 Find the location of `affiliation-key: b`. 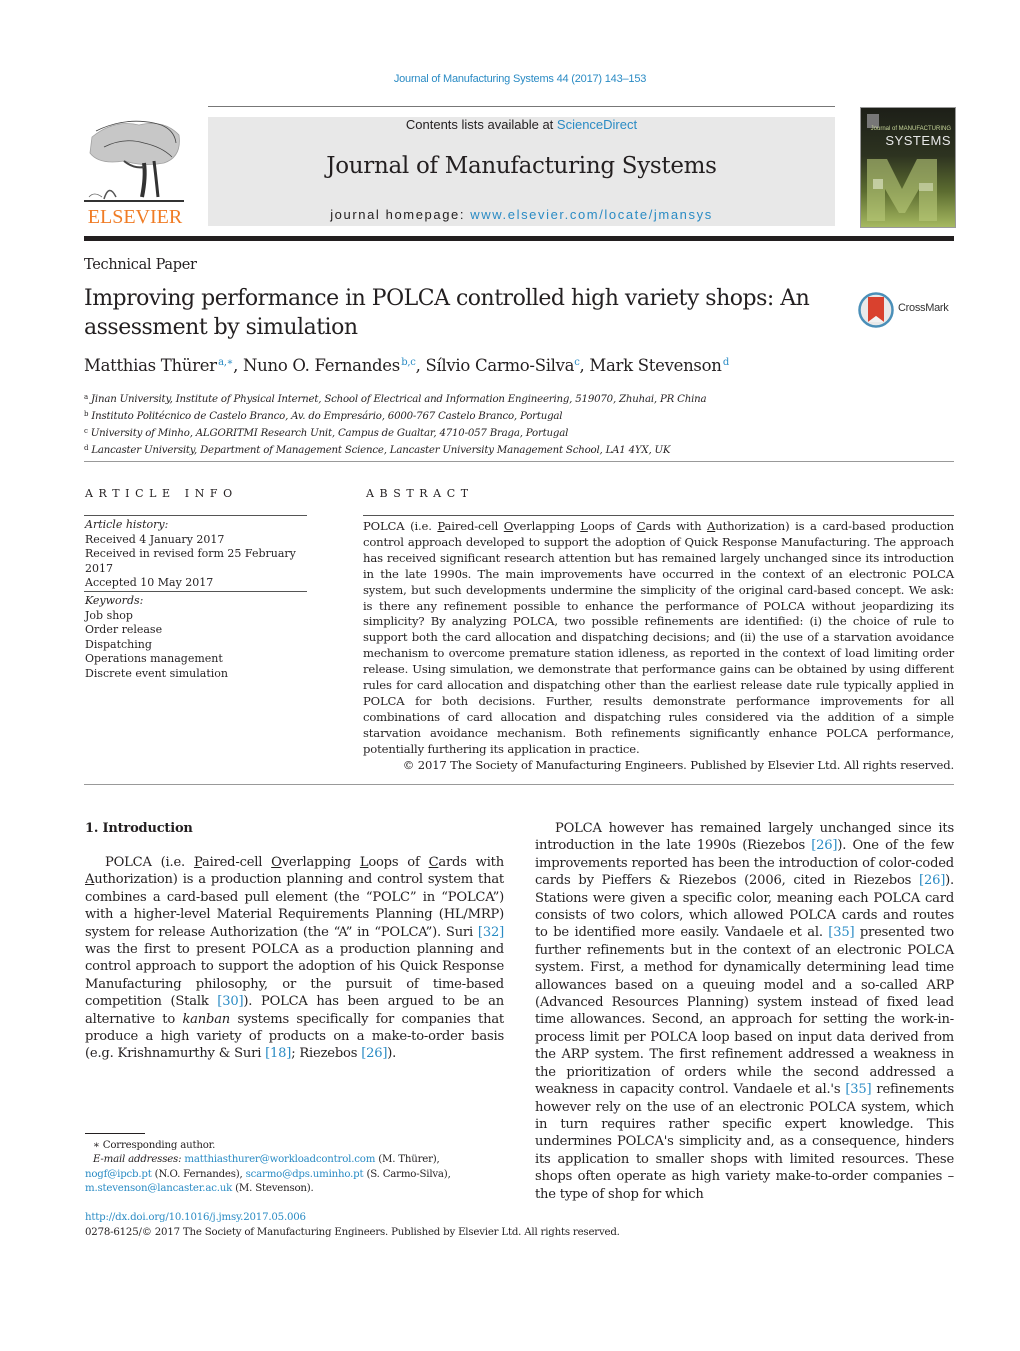

affiliation-key: b is located at coordinates (86, 414).